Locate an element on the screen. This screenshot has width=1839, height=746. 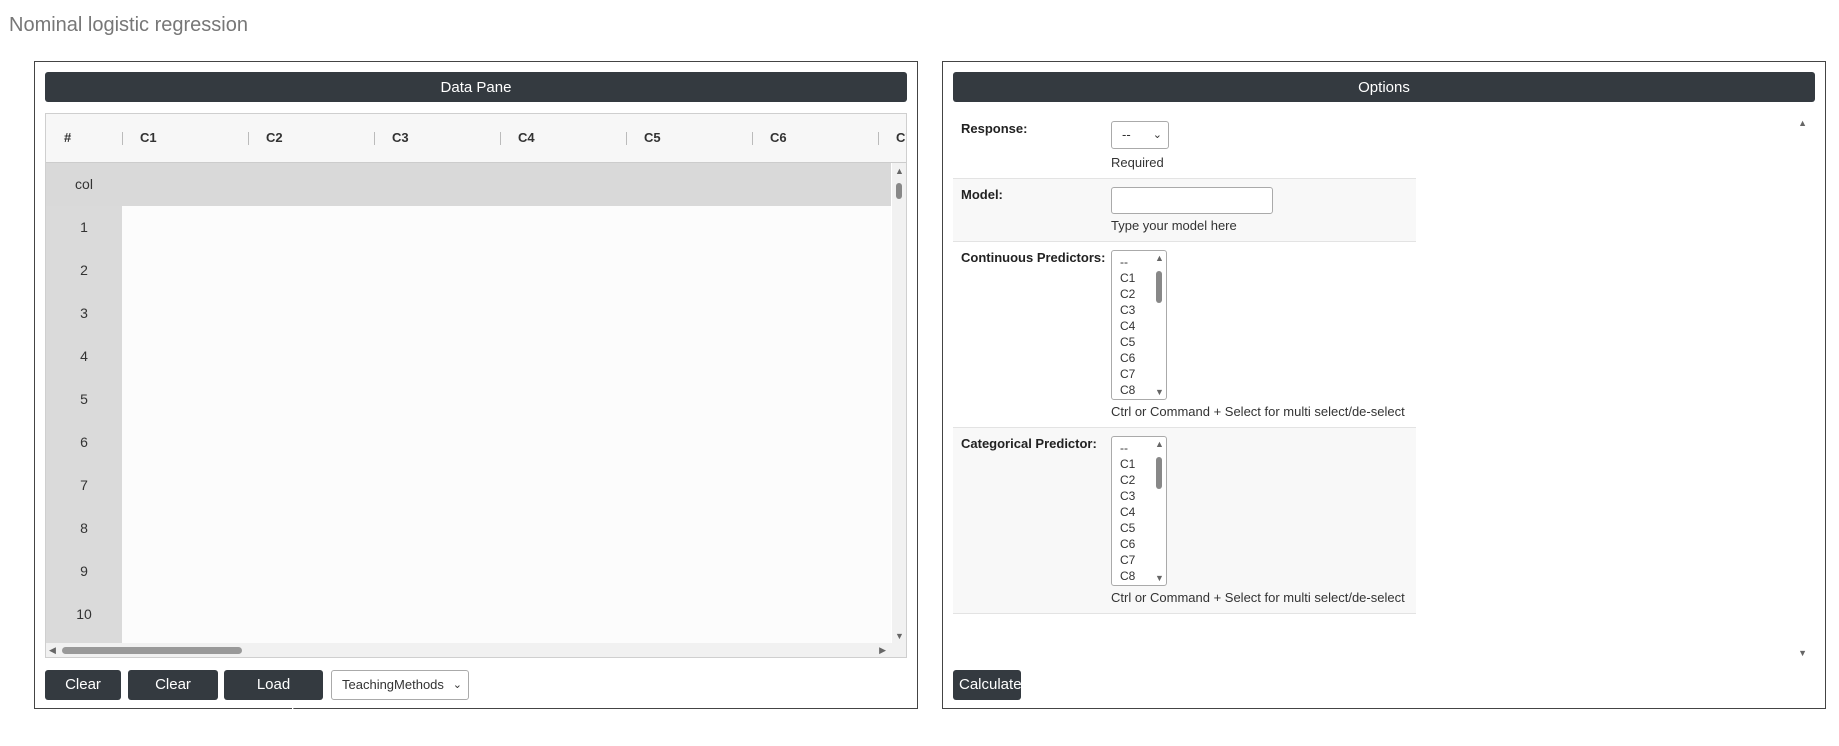
options-header: Options is located at coordinates (1384, 87).